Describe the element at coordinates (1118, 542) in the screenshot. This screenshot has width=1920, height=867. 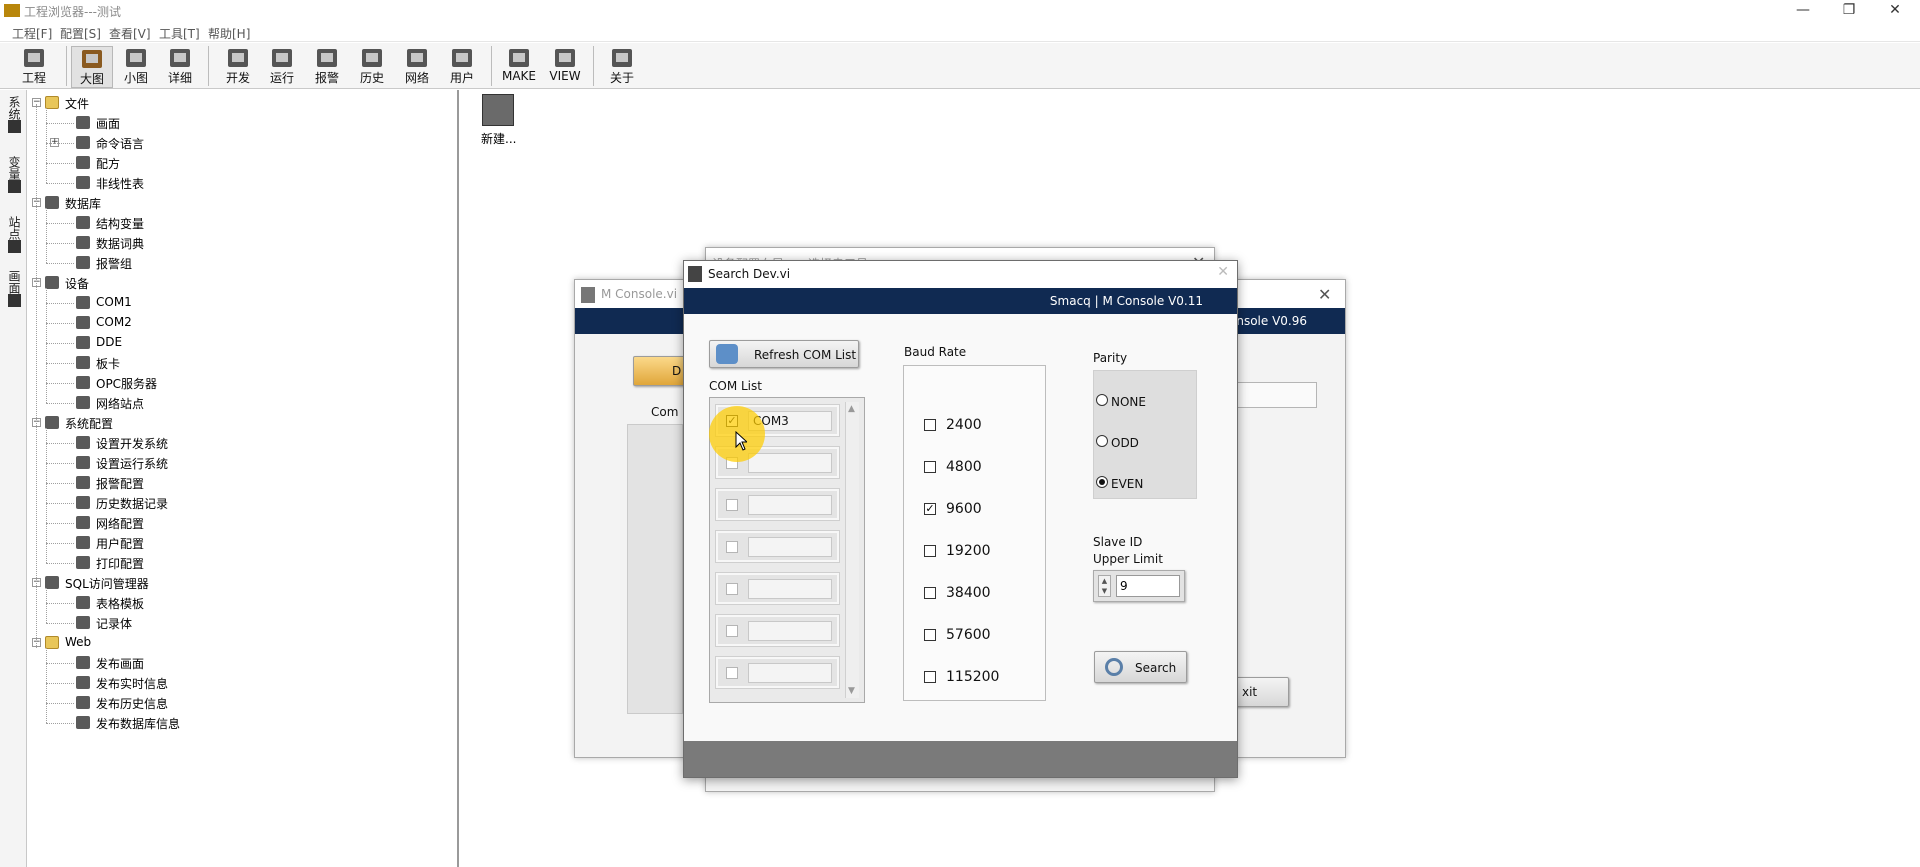
I see `slave-id-label: Slave ID` at that location.